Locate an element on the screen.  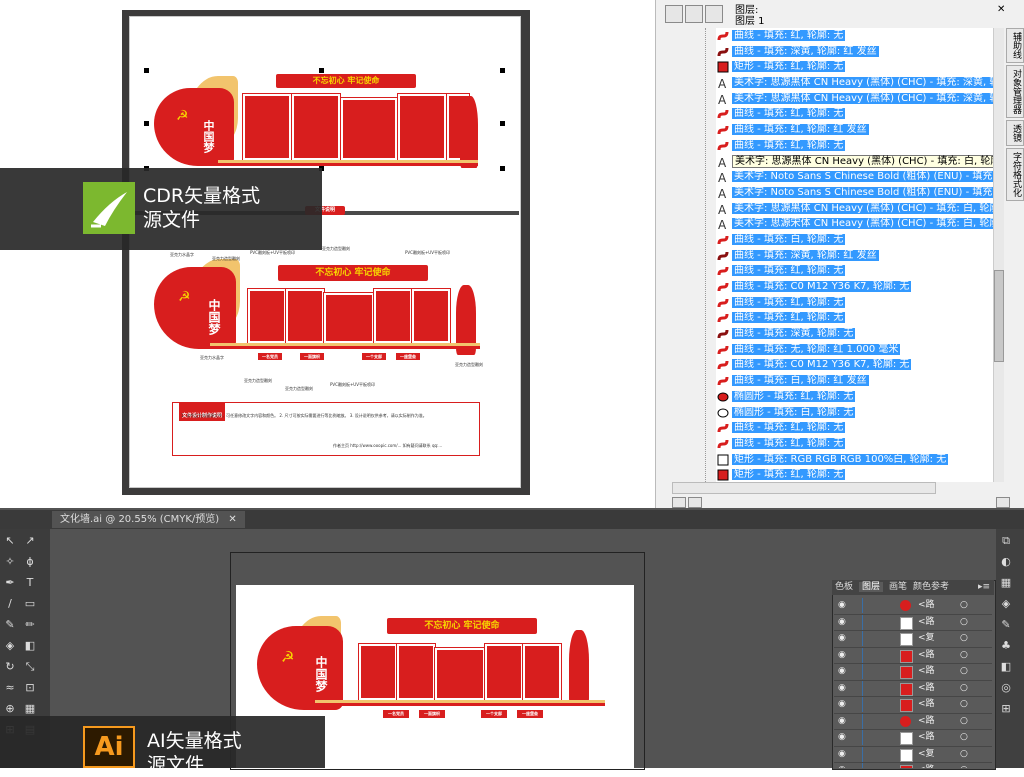
symbols-icon: ♣ is located at coordinates (1006, 646).